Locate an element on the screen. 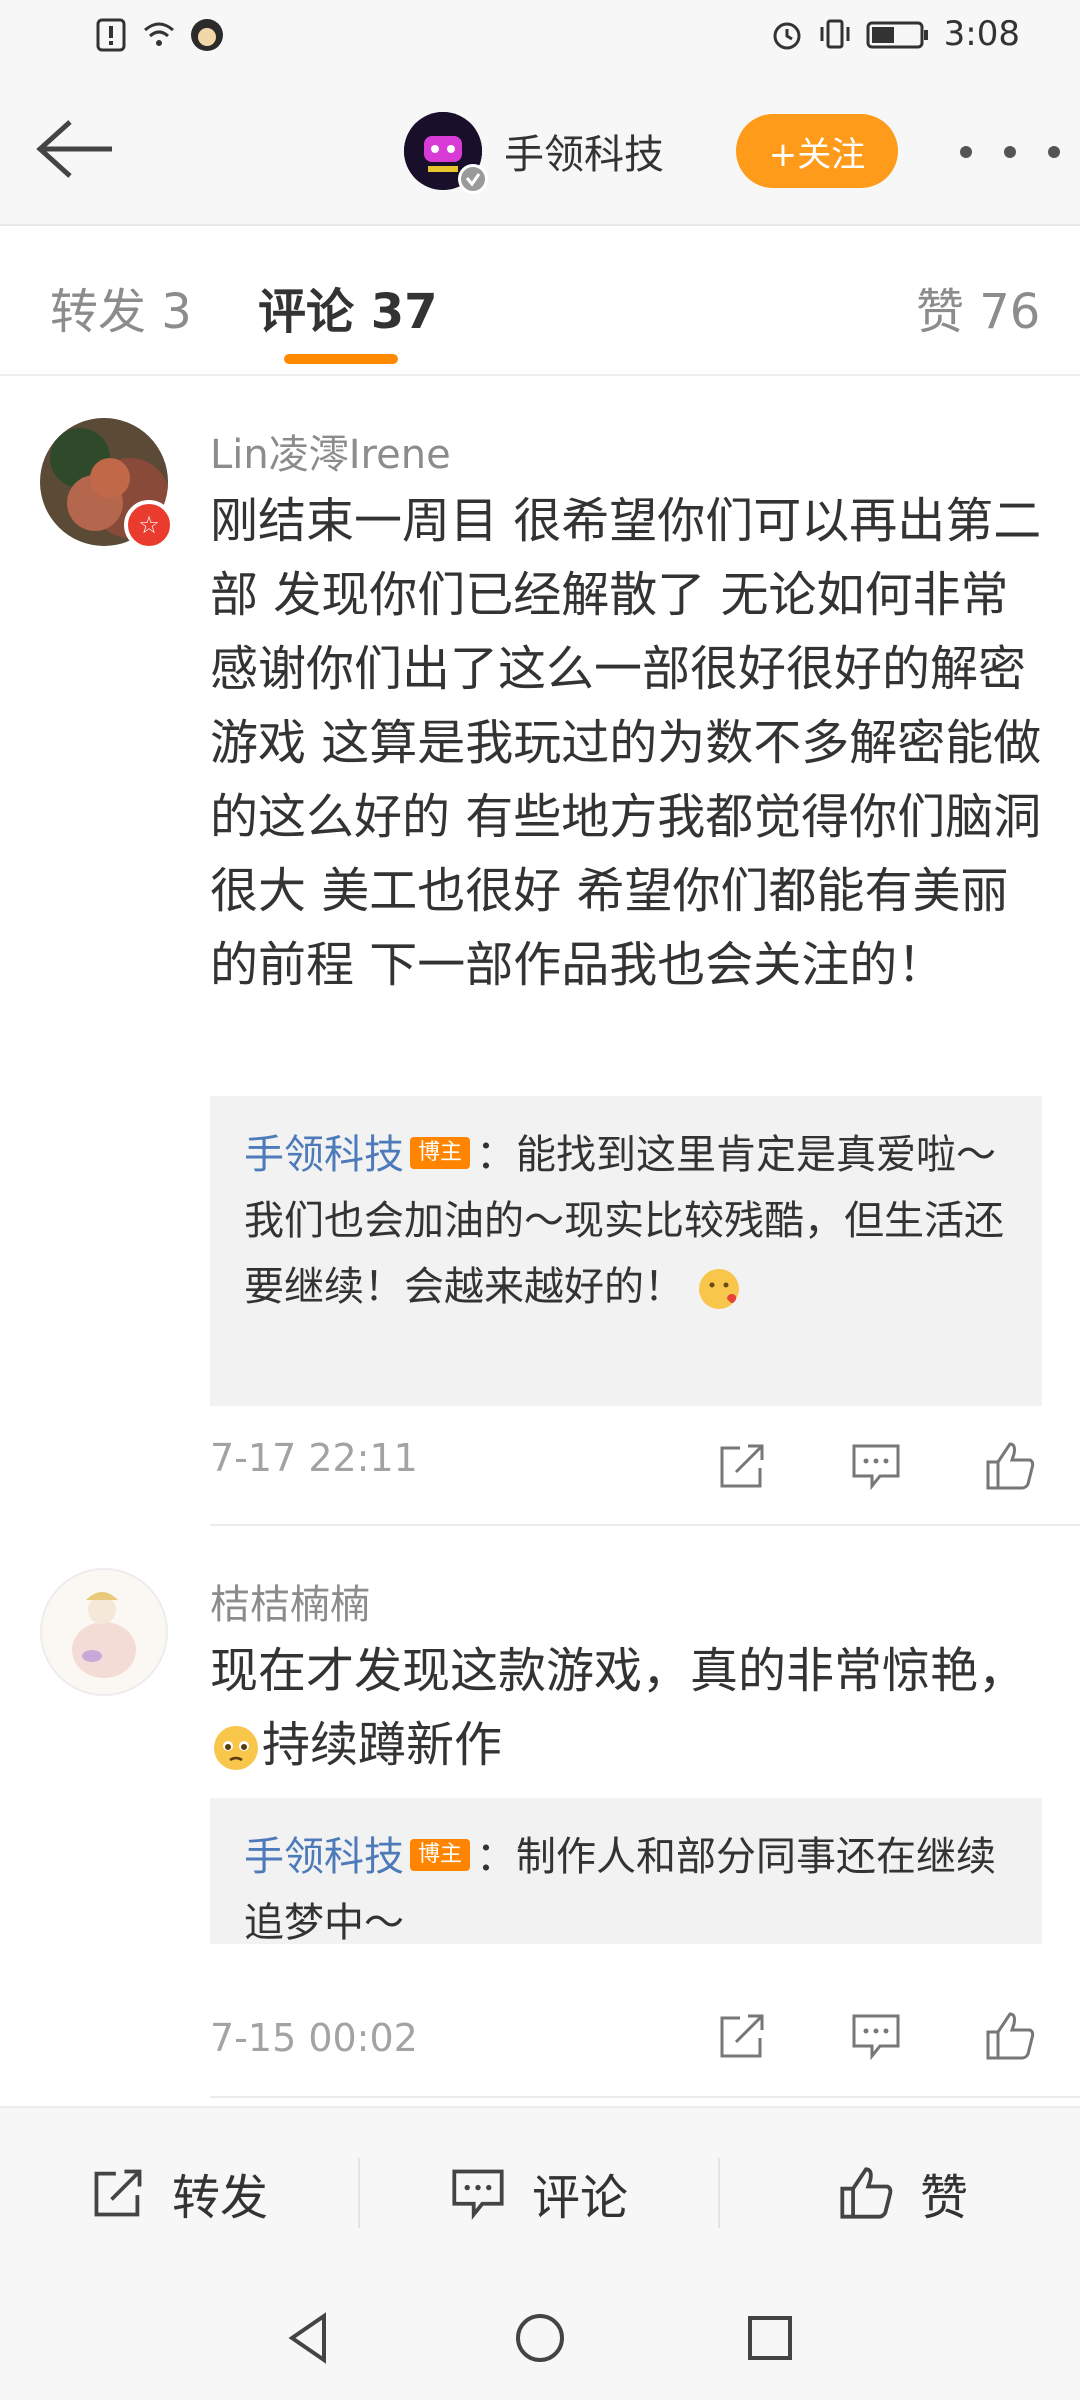 Image resolution: width=1080 pixels, height=2400 pixels. nav-recents-icon is located at coordinates (770, 2338).